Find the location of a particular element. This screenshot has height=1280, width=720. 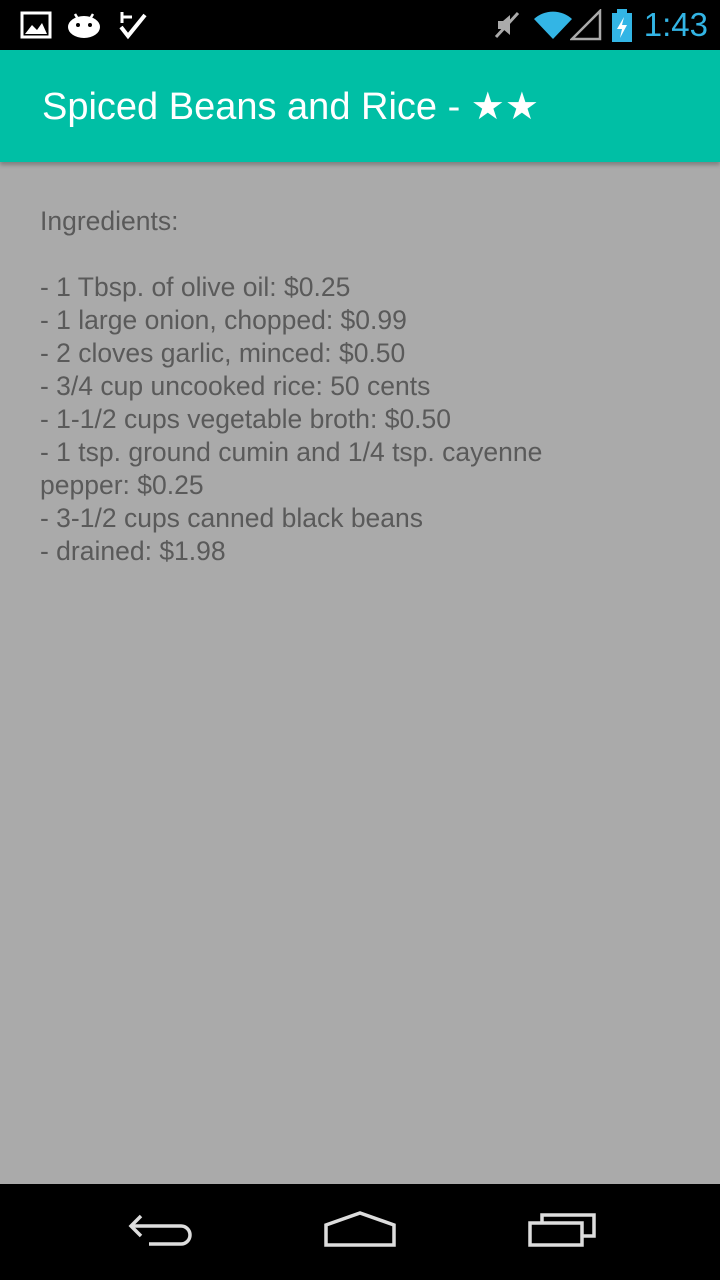

ingredient-line: - 3-1/2 cups canned black beans is located at coordinates (232, 518).